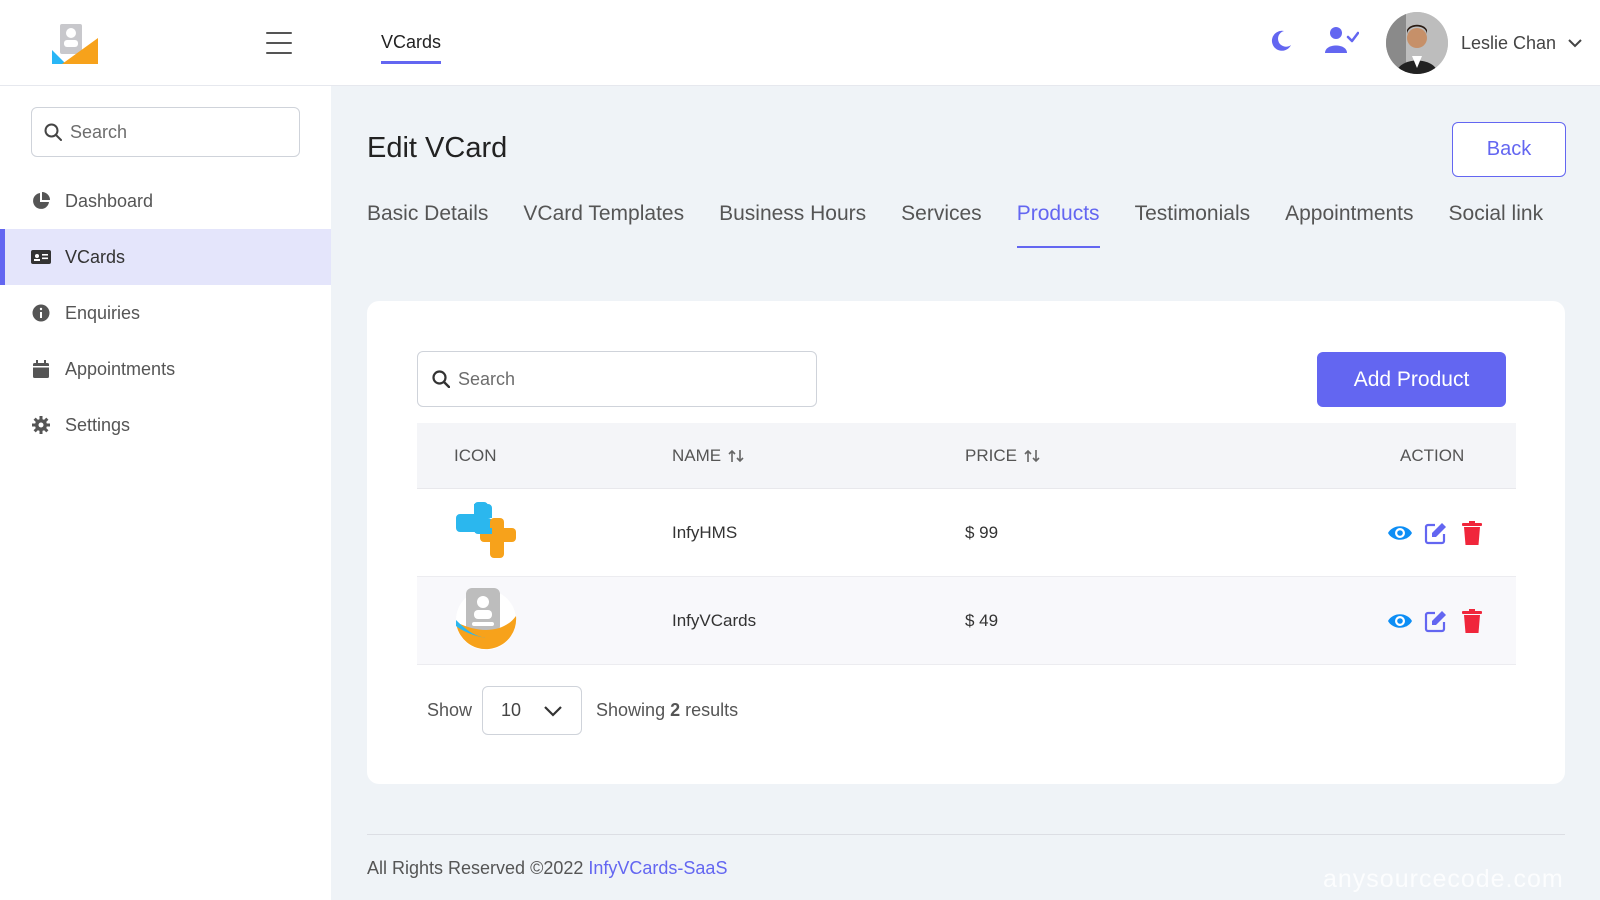 This screenshot has width=1600, height=900. I want to click on pie-chart-icon, so click(41, 201).